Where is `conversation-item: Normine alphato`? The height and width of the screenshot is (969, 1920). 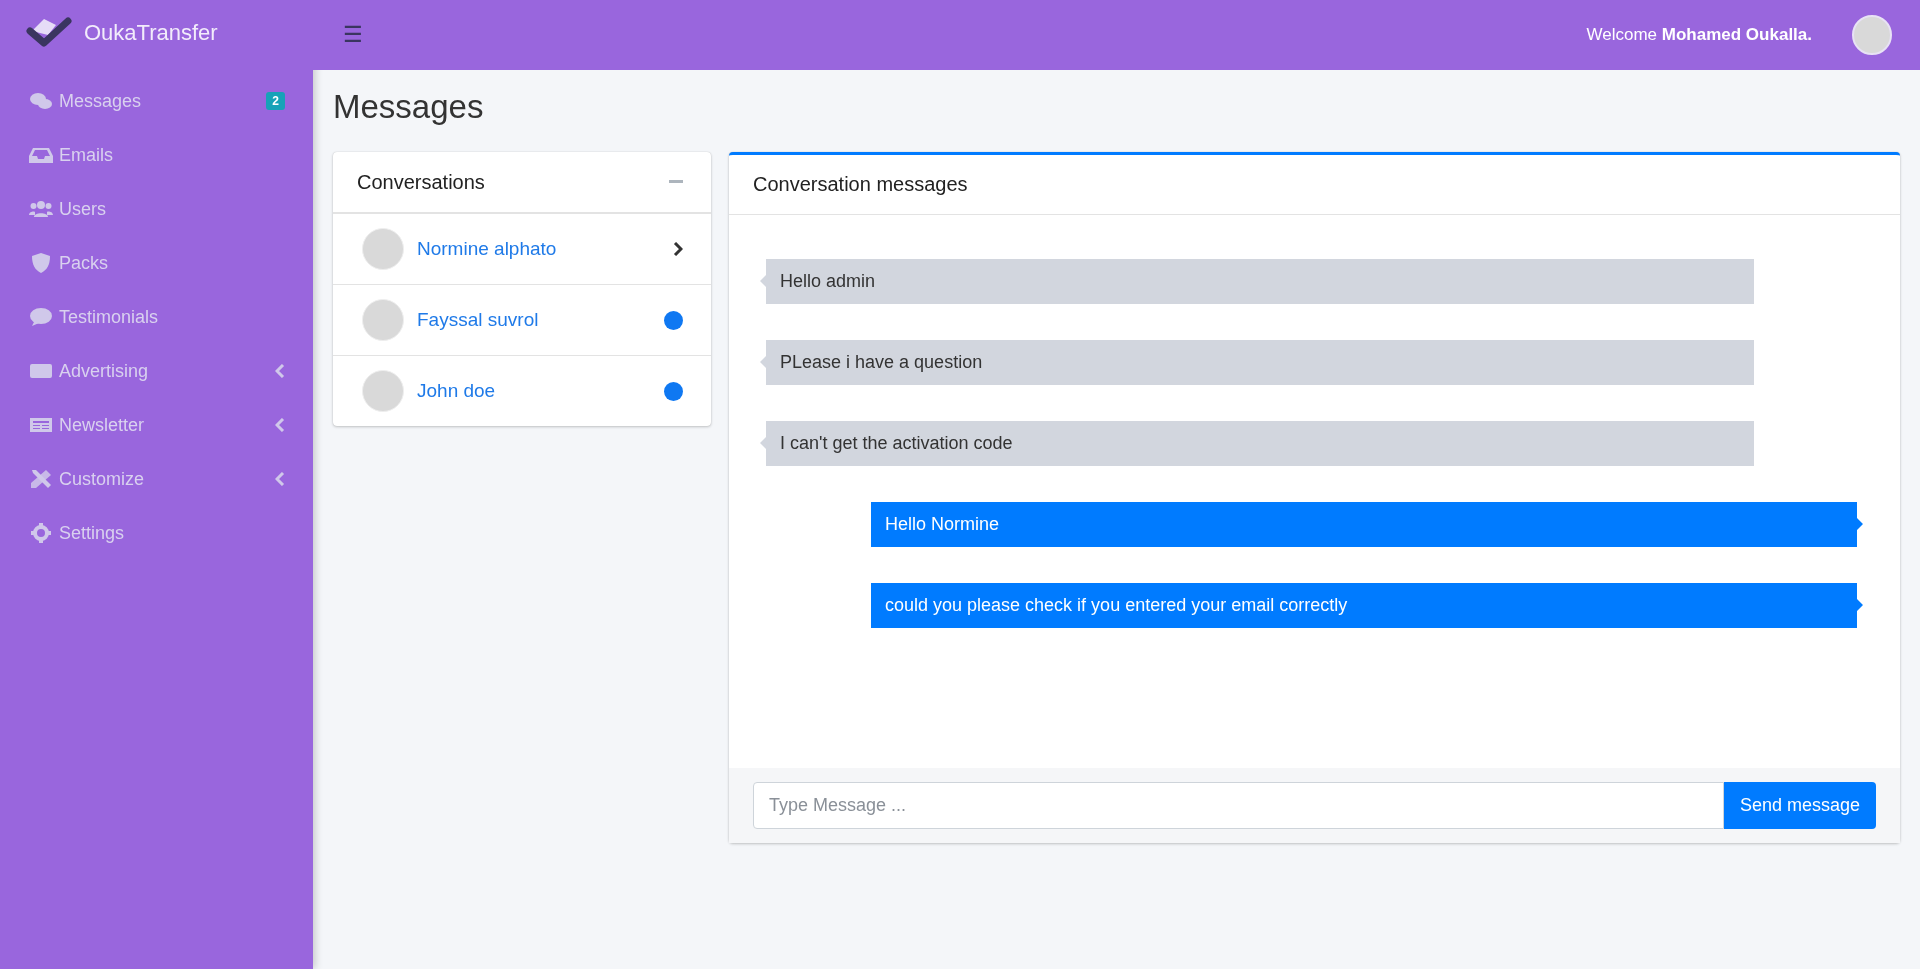
conversation-item: Normine alphato is located at coordinates (522, 249).